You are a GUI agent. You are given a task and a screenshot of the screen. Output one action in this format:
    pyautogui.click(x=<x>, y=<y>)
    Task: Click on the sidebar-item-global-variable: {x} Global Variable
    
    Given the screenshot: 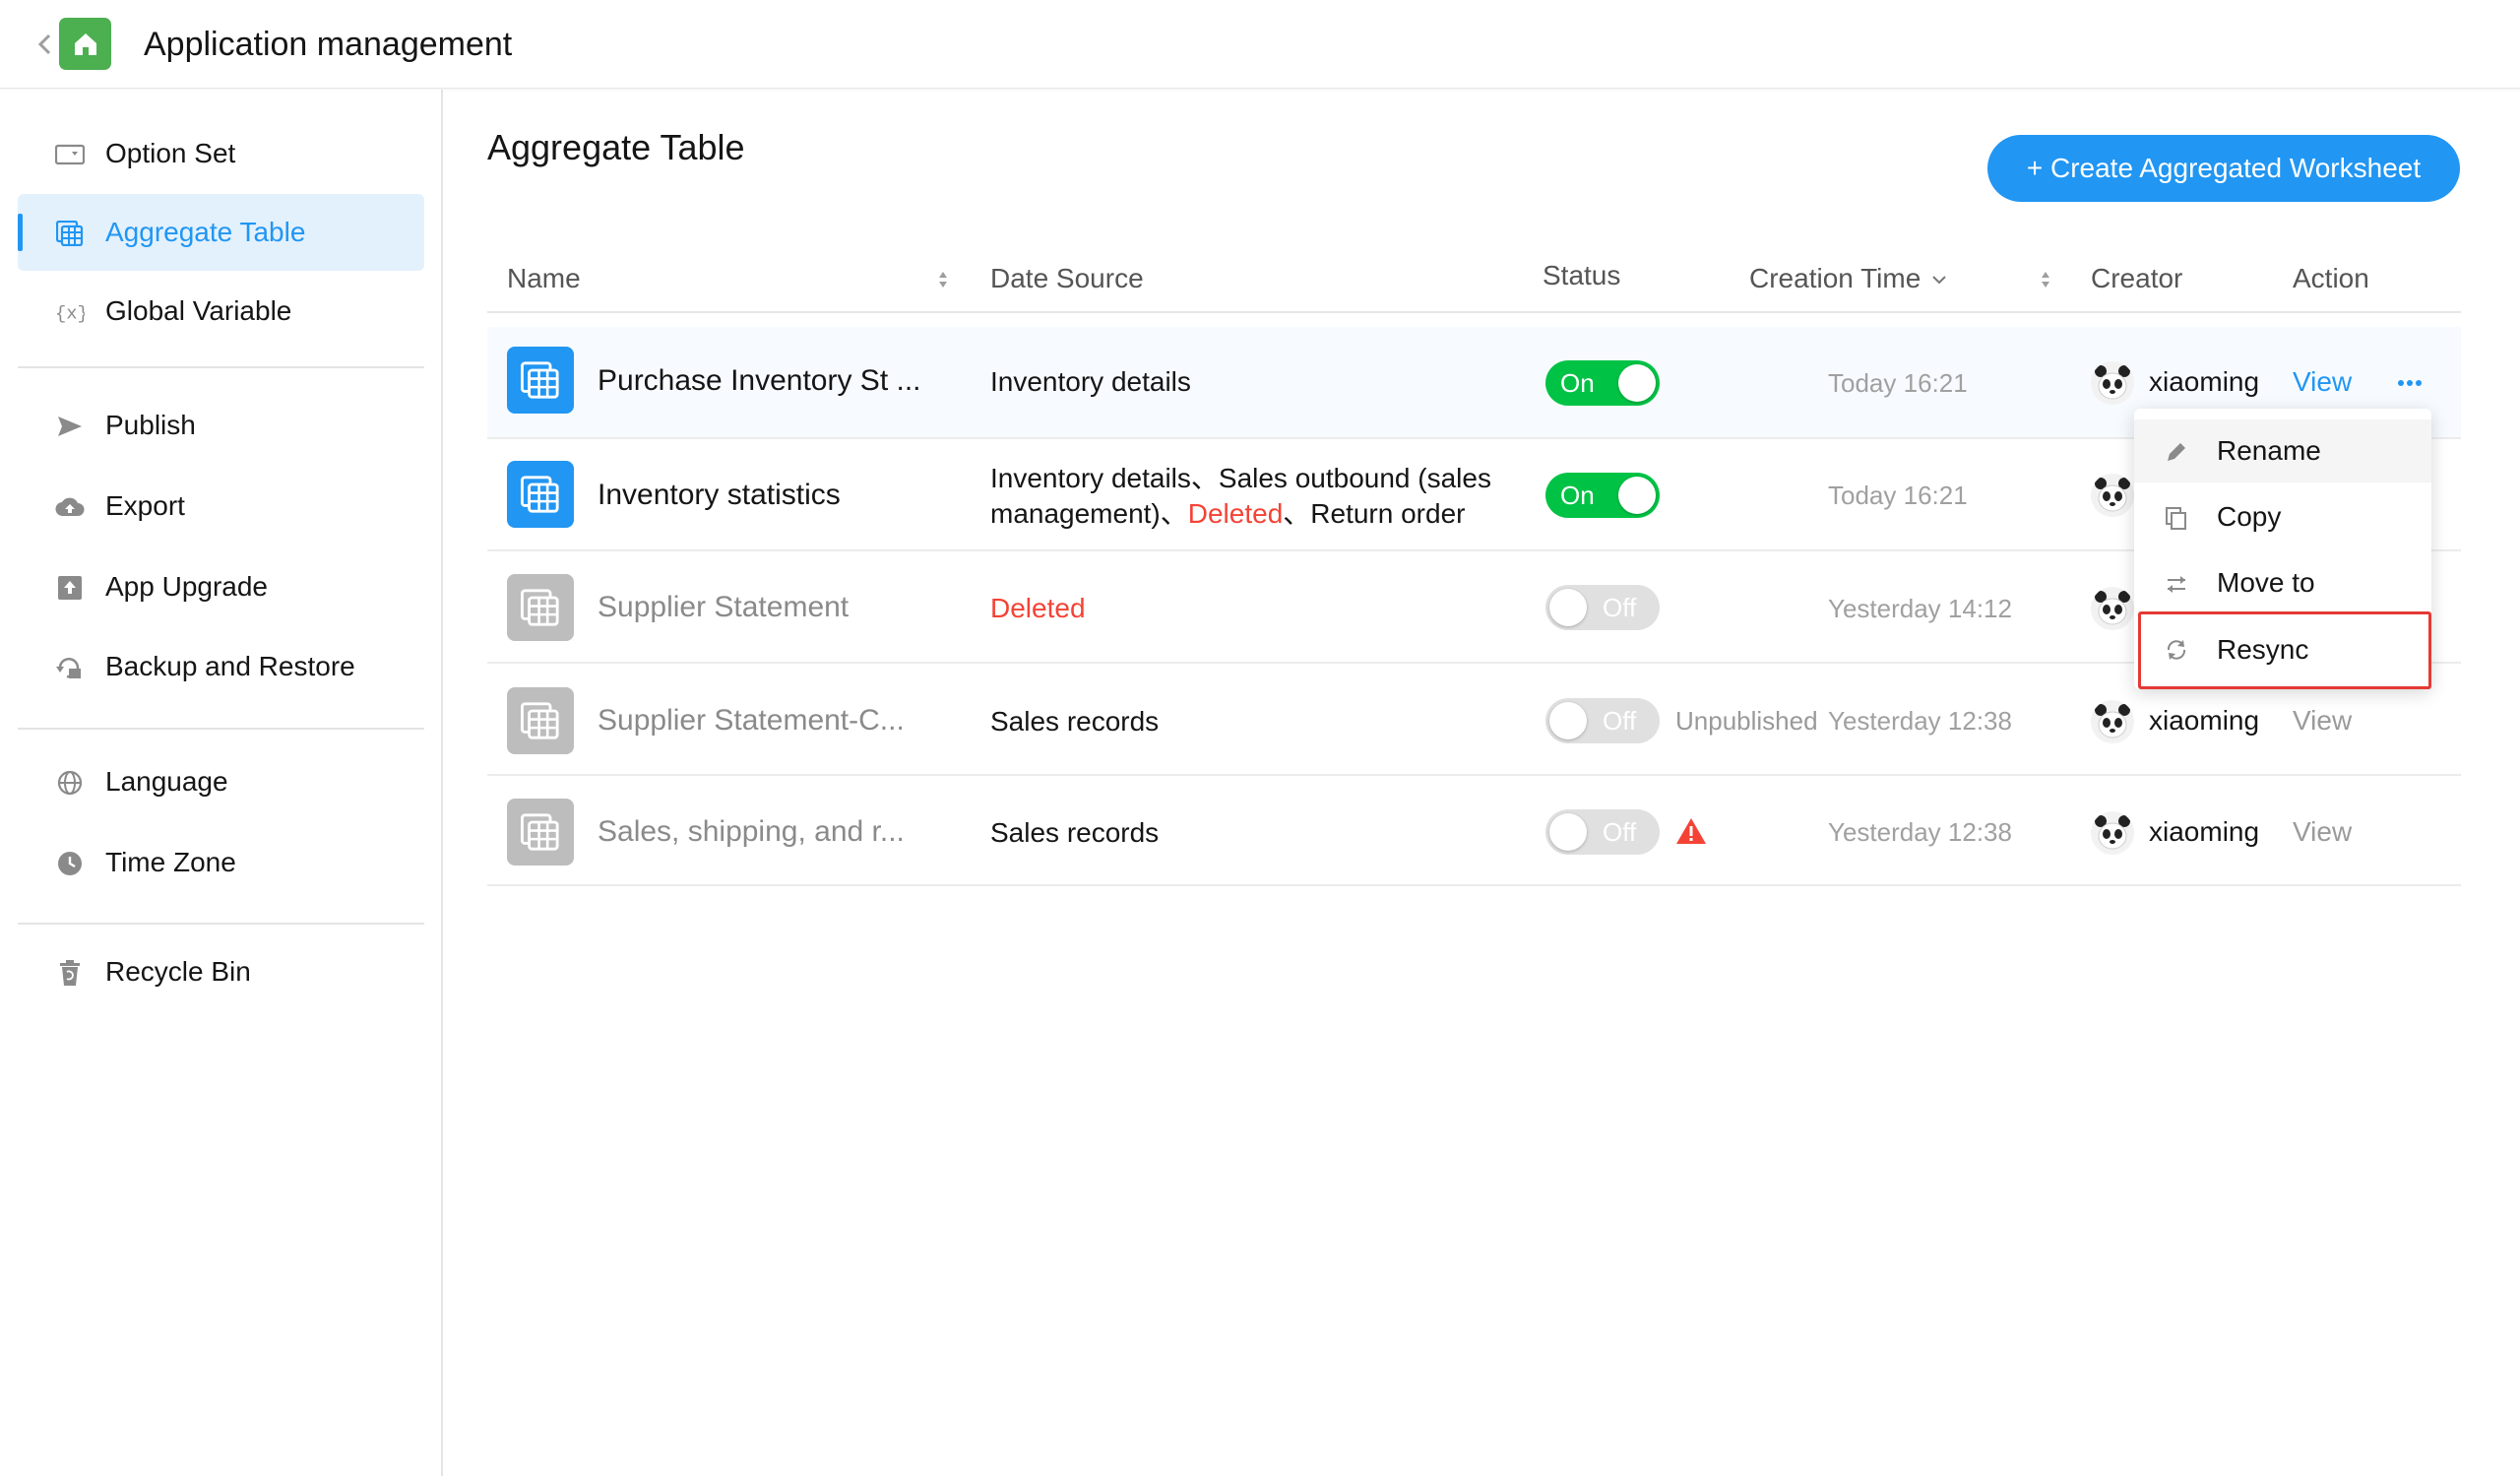 What is the action you would take?
    pyautogui.click(x=221, y=311)
    